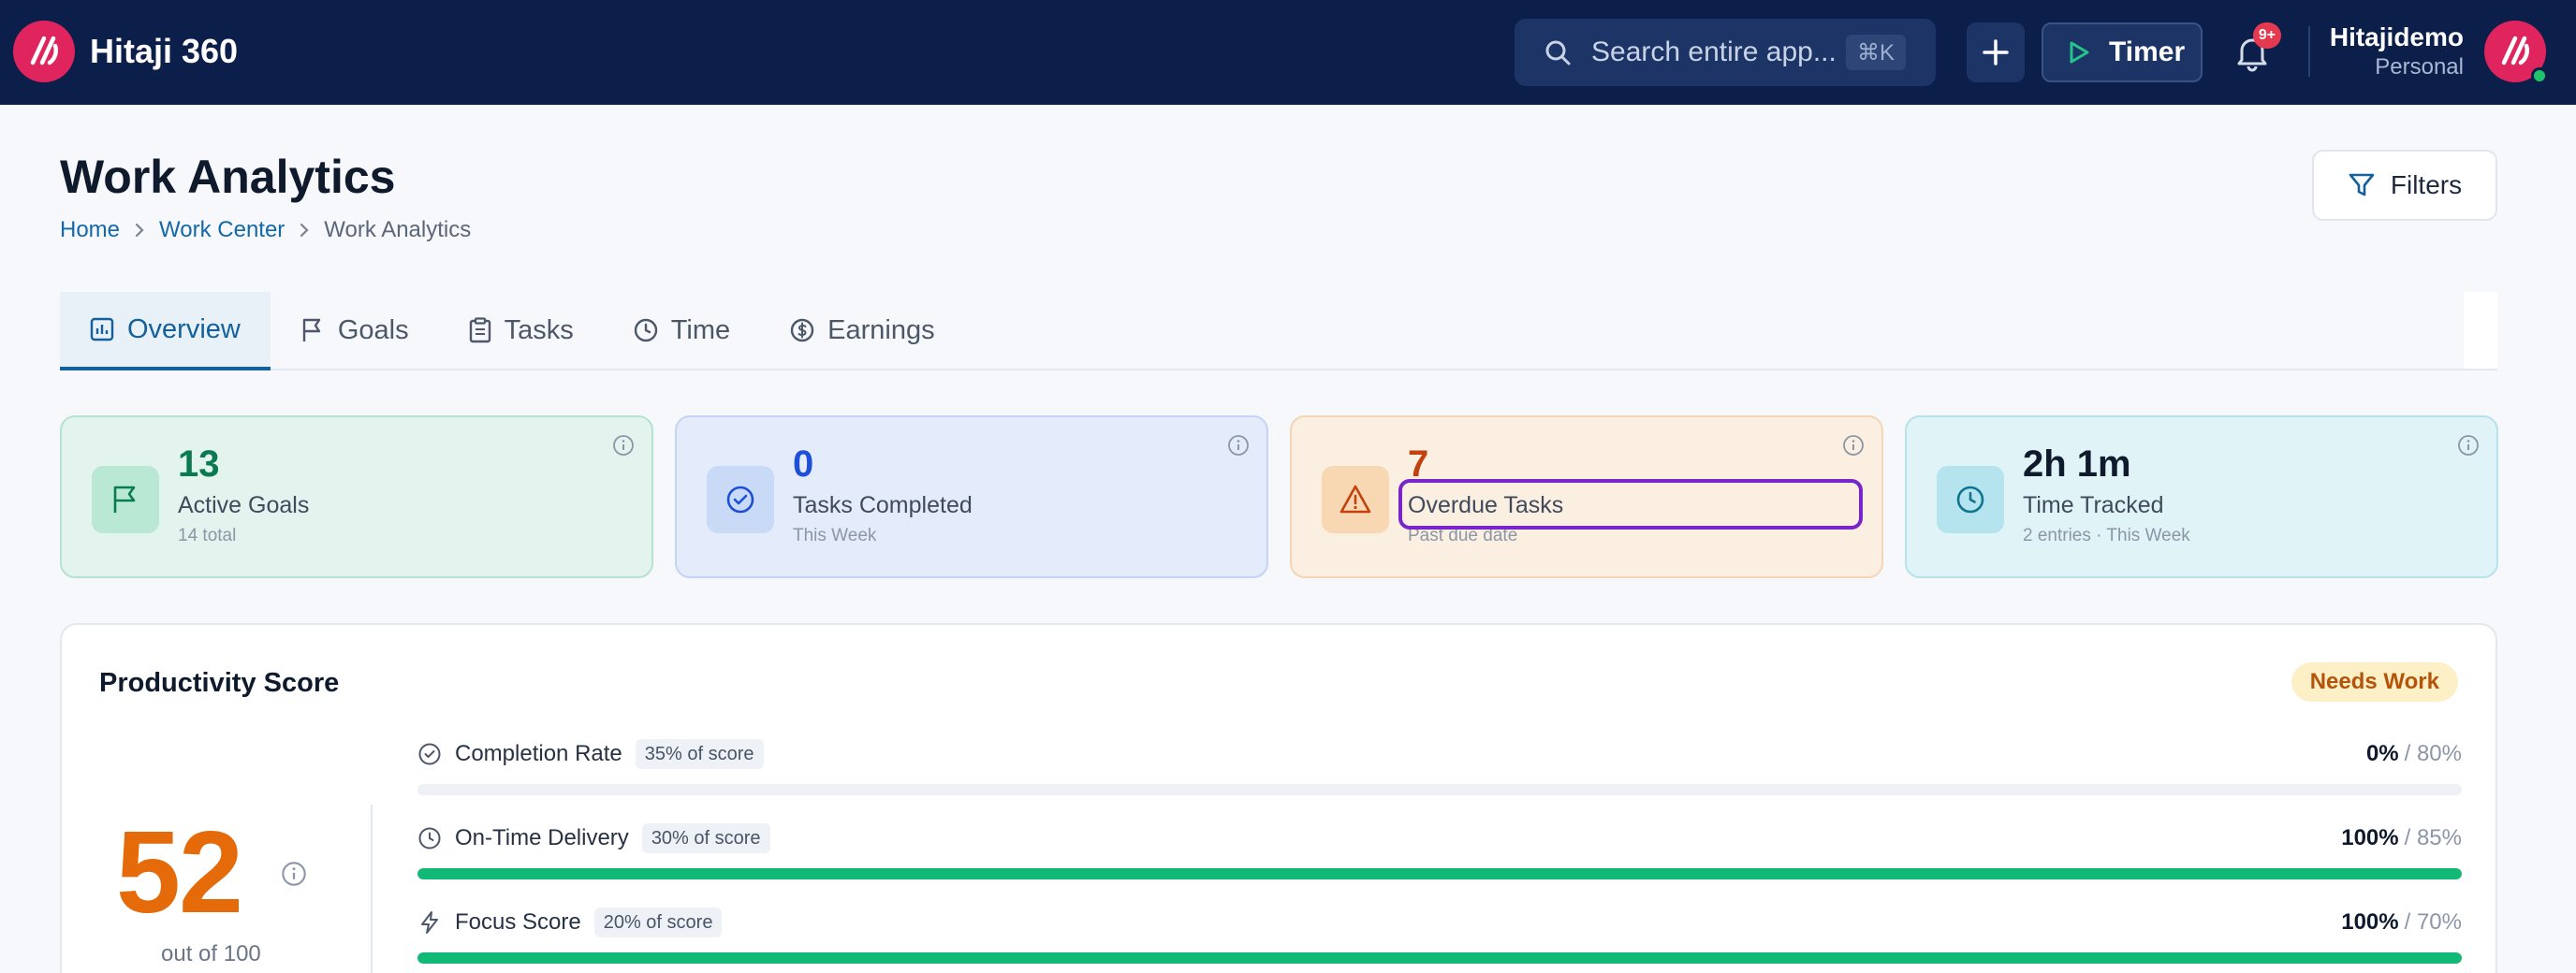  What do you see at coordinates (2433, 922) in the screenshot?
I see `metric-target: / 70%` at bounding box center [2433, 922].